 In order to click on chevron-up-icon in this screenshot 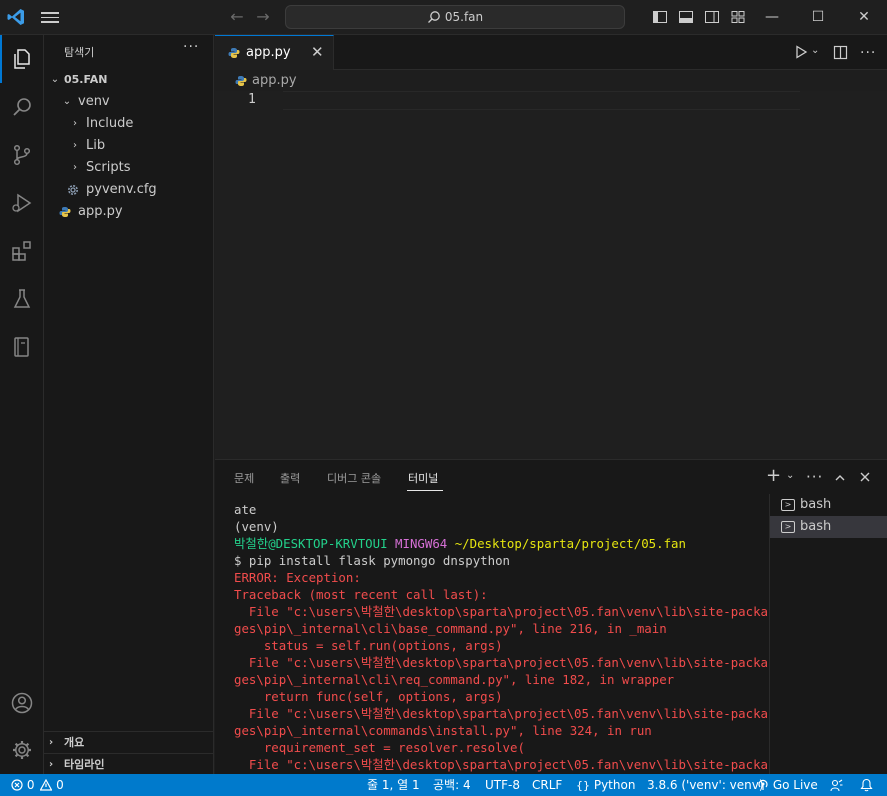, I will do `click(840, 478)`.